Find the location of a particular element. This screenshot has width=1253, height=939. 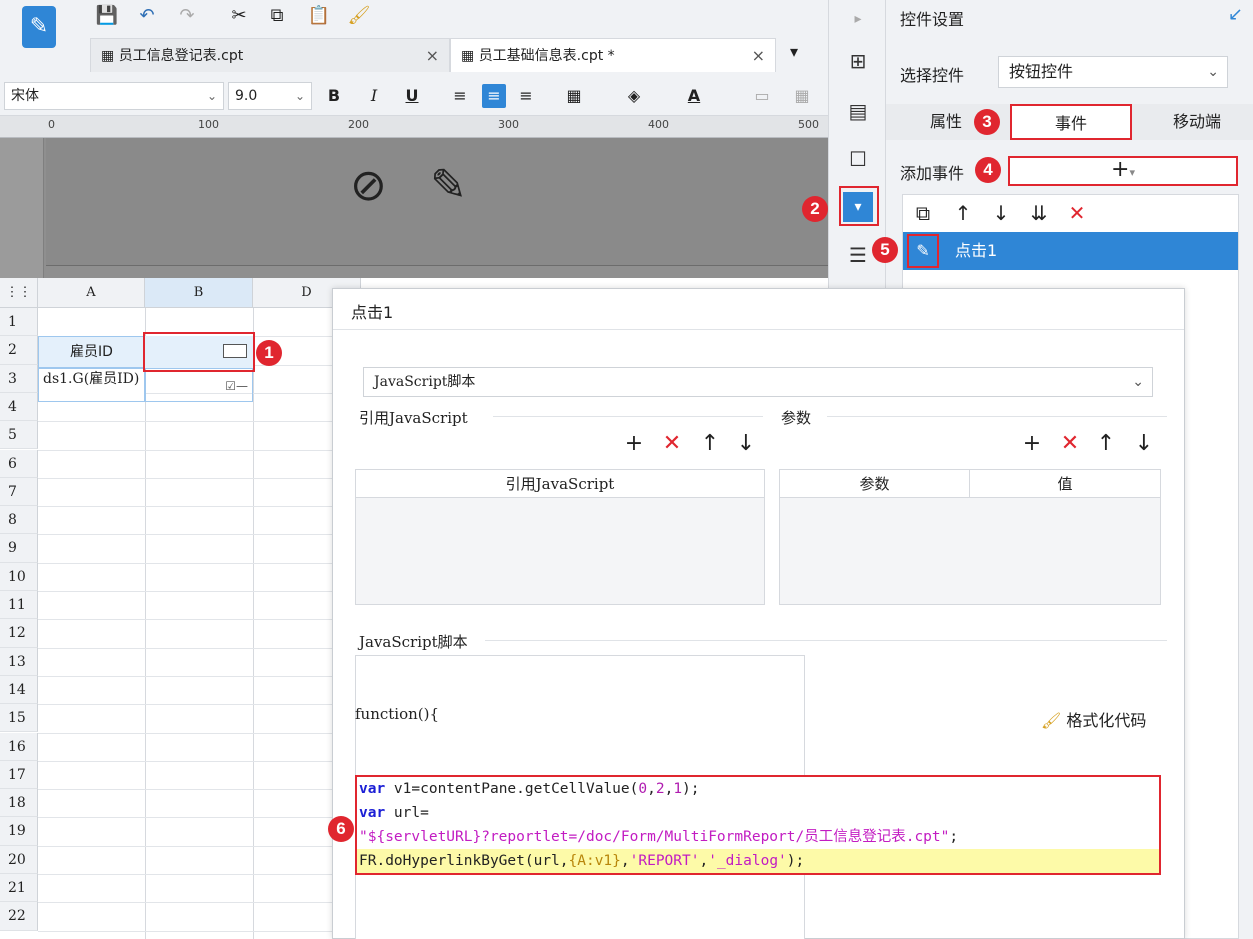

script-section-label: JavaScript脚本 is located at coordinates (413, 642).